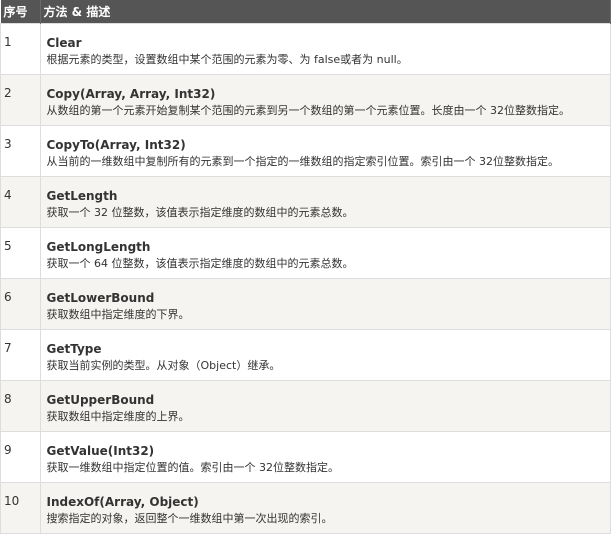  I want to click on method-description: 获取数组中指定维度的下界。, so click(118, 314).